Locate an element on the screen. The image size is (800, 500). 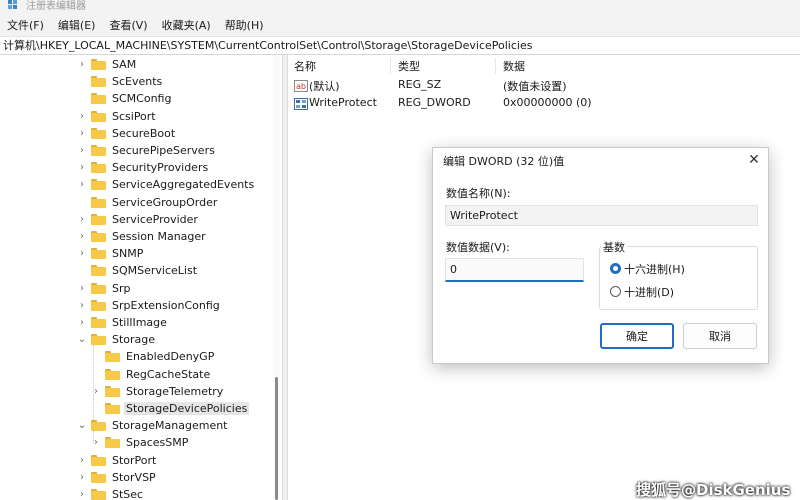
menu-favorites: 收藏夹(A) is located at coordinates (186, 25).